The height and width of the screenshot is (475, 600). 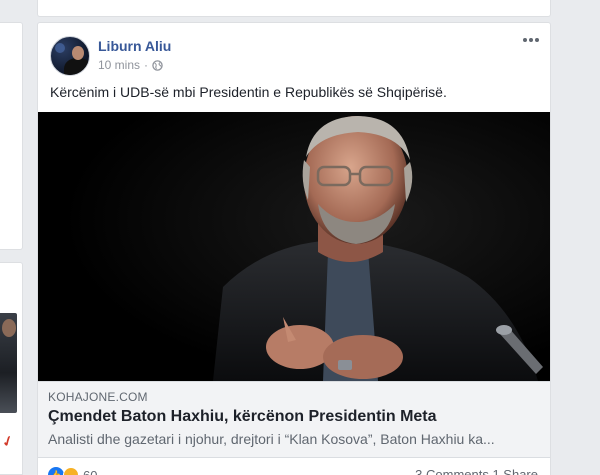 What do you see at coordinates (8, 441) in the screenshot?
I see `sidebar-red-mark: ✓` at bounding box center [8, 441].